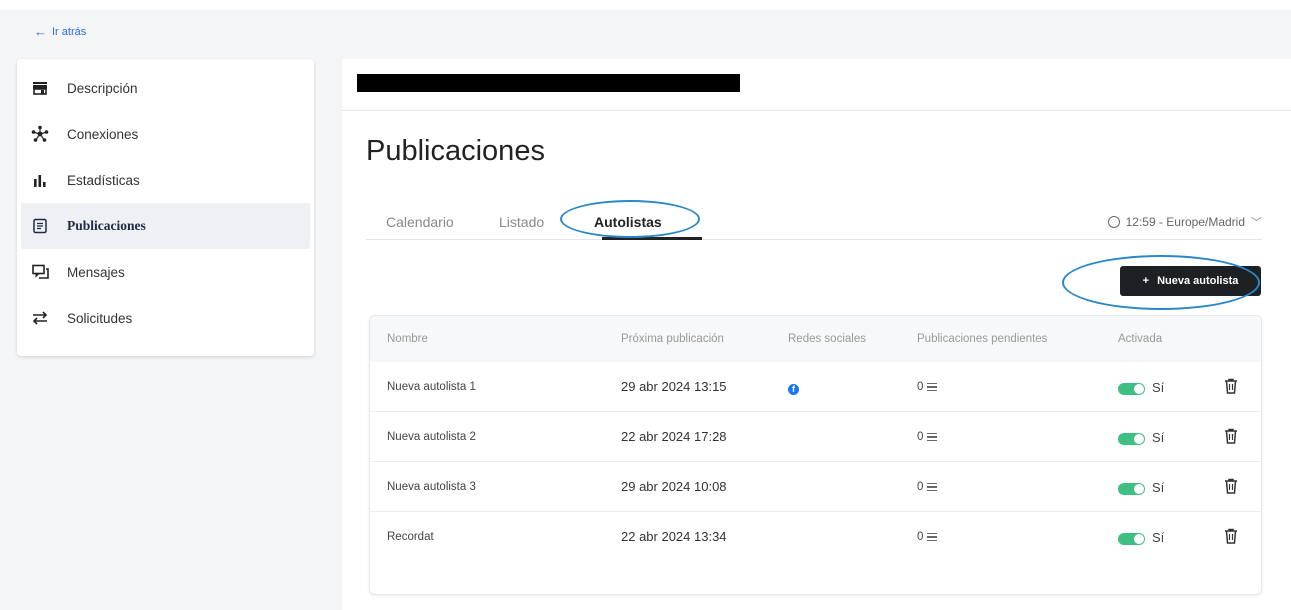 This screenshot has height=610, width=1291. I want to click on chat-icon, so click(40, 272).